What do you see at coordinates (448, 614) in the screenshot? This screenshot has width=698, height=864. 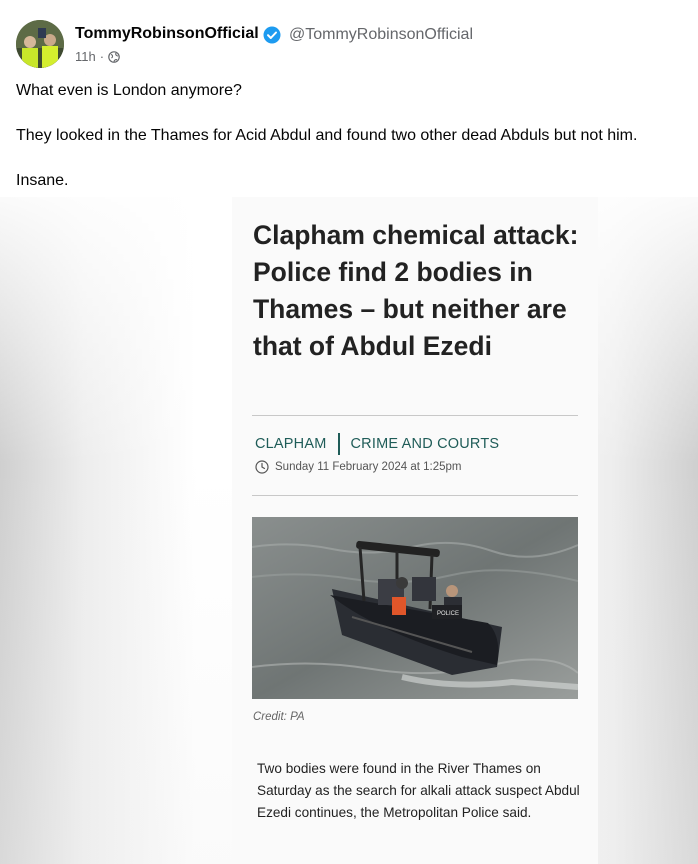 I see `boat-police-label: POLICE` at bounding box center [448, 614].